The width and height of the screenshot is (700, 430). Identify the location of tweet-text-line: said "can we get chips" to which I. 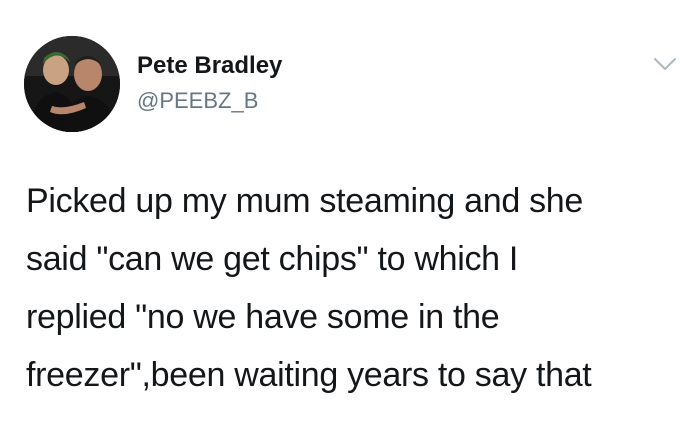
(272, 259).